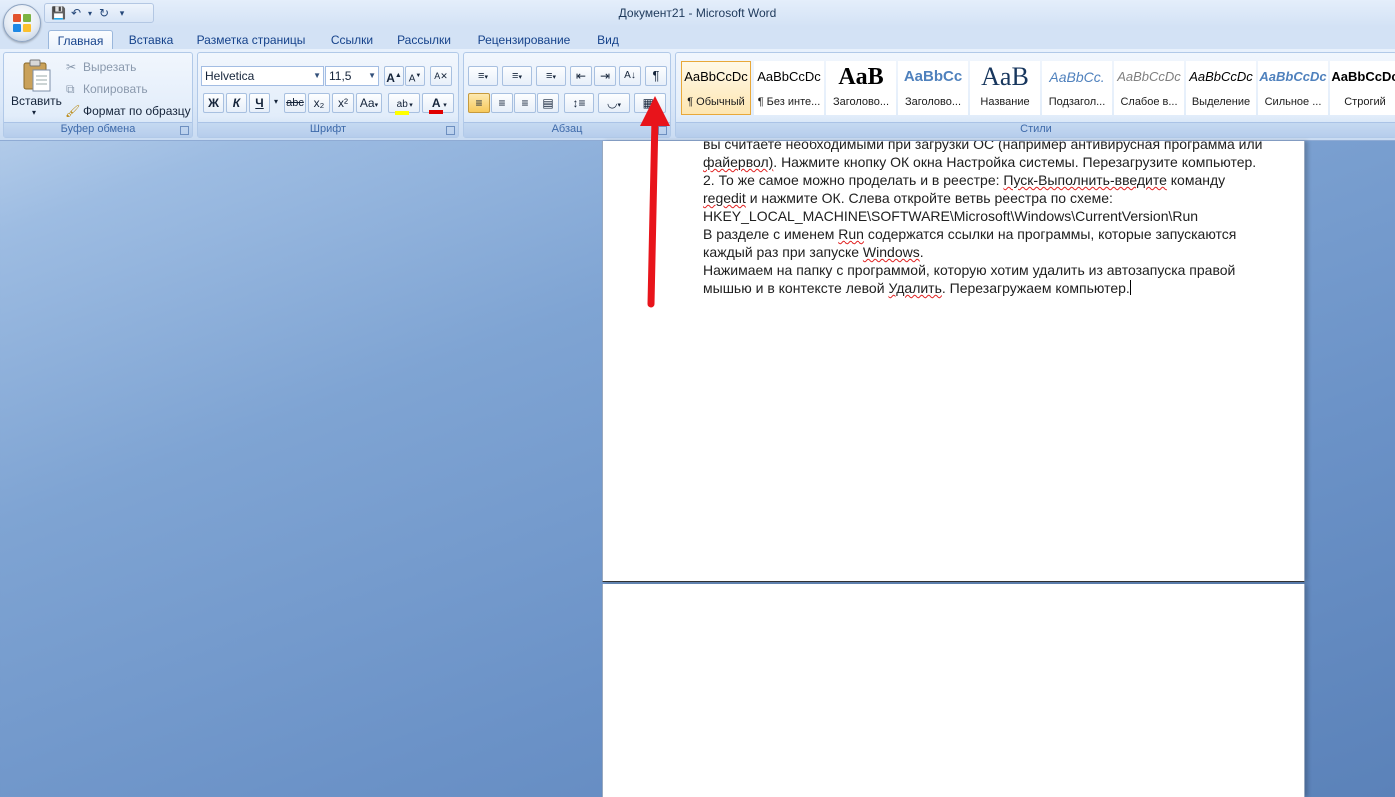 This screenshot has width=1395, height=797. I want to click on tab-review: Рецензирование, so click(524, 39).